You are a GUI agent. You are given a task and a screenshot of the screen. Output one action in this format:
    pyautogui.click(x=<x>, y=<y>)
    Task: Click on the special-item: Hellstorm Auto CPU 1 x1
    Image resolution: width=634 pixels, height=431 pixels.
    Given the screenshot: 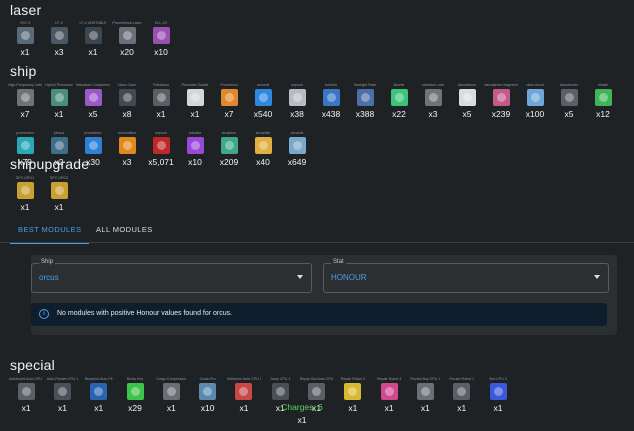 What is the action you would take?
    pyautogui.click(x=244, y=400)
    